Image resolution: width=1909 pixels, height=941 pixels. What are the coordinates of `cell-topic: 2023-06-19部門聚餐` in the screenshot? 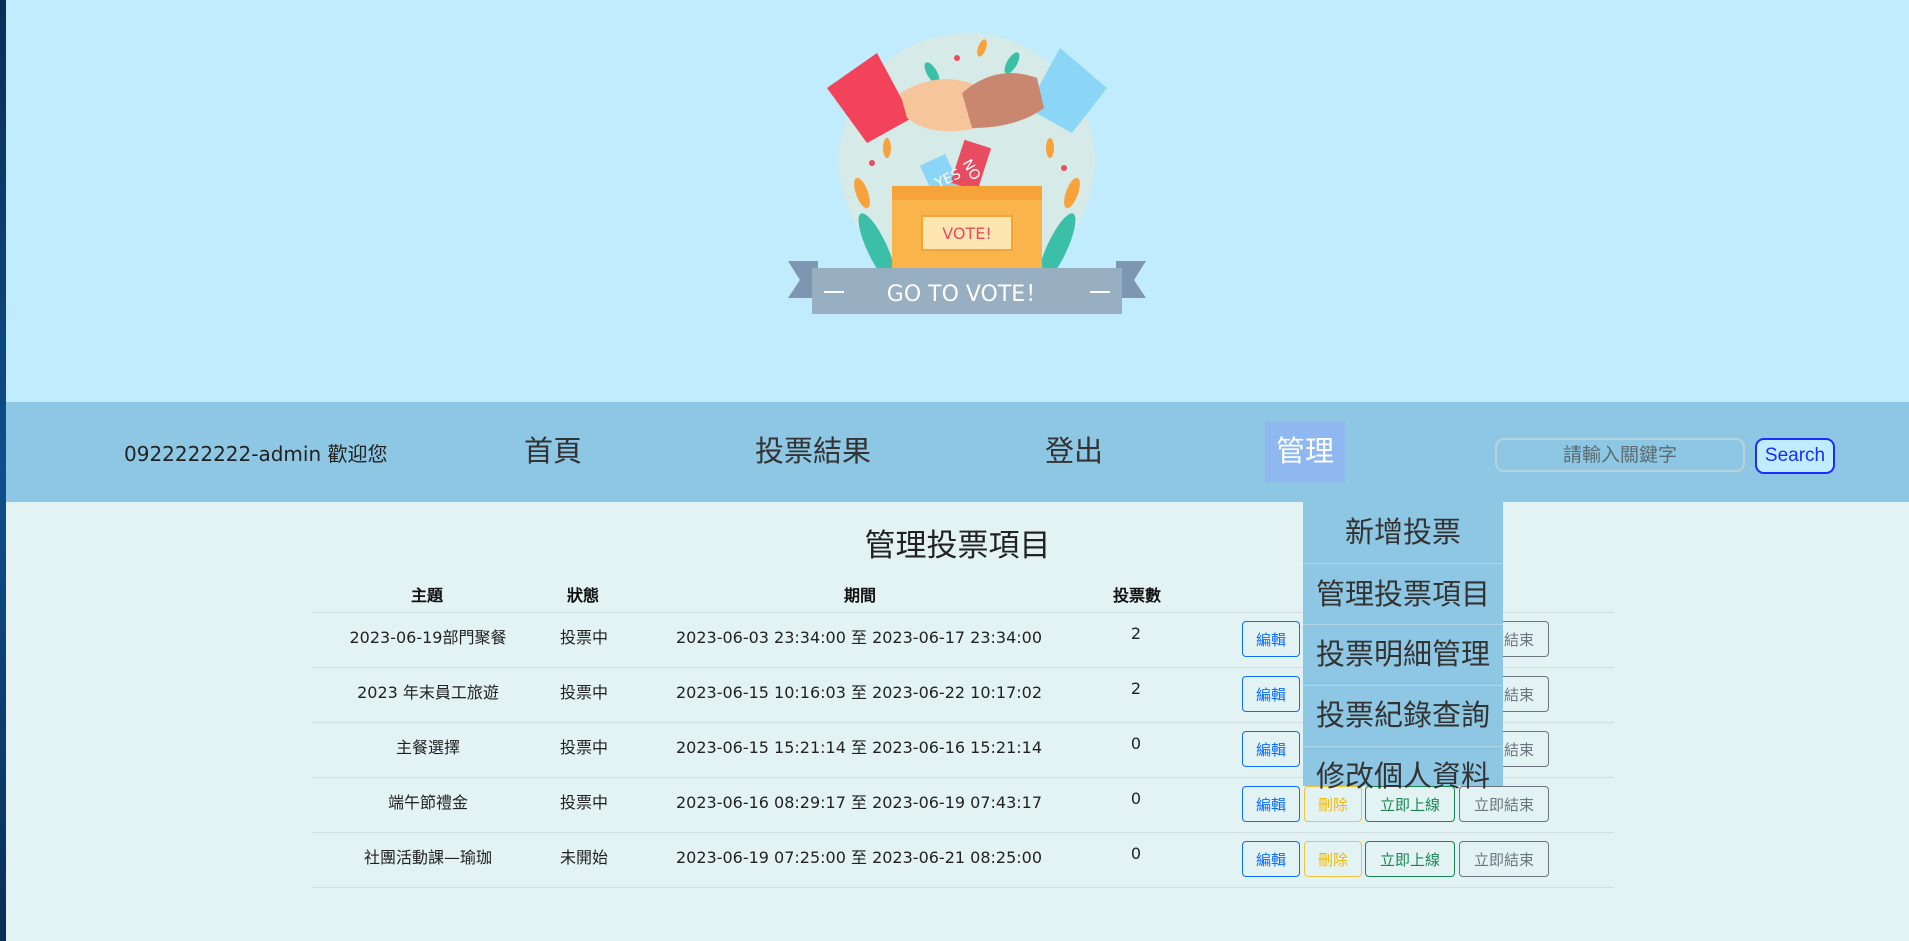 It's located at (428, 637).